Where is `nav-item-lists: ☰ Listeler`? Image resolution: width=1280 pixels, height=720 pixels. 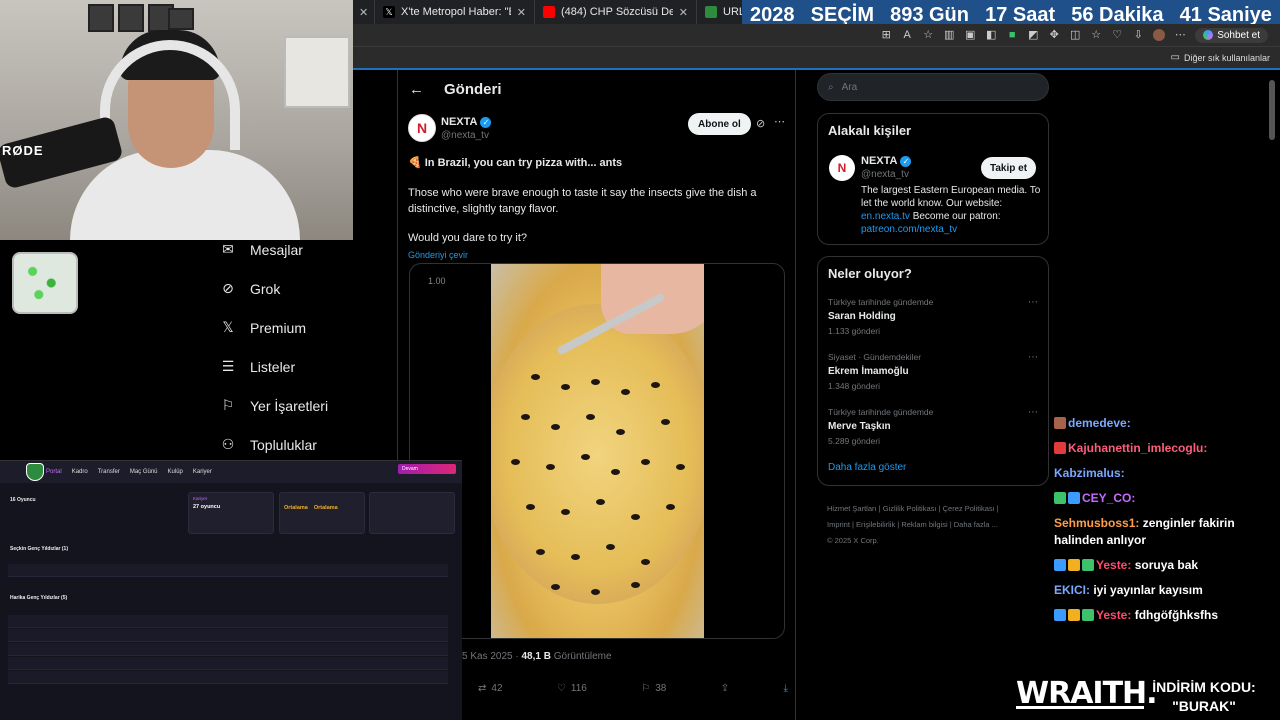
nav-item-lists: ☰ Listeler is located at coordinates (305, 366).